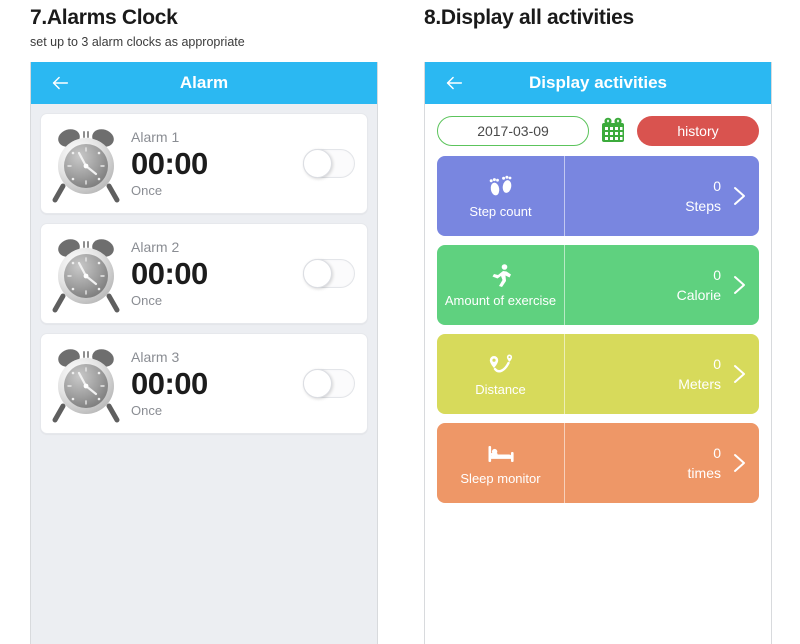  Describe the element at coordinates (104, 17) in the screenshot. I see `left-section-title: 7.Alarms Clock` at that location.